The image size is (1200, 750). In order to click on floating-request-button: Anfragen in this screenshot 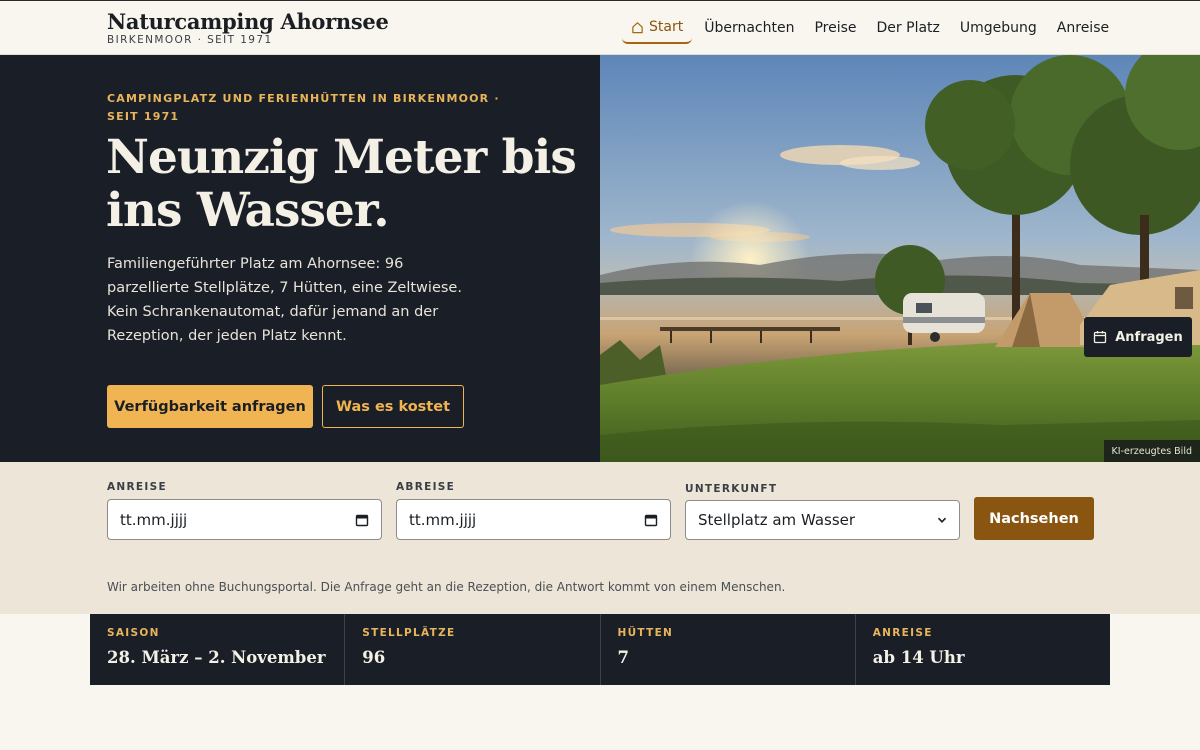, I will do `click(1138, 337)`.